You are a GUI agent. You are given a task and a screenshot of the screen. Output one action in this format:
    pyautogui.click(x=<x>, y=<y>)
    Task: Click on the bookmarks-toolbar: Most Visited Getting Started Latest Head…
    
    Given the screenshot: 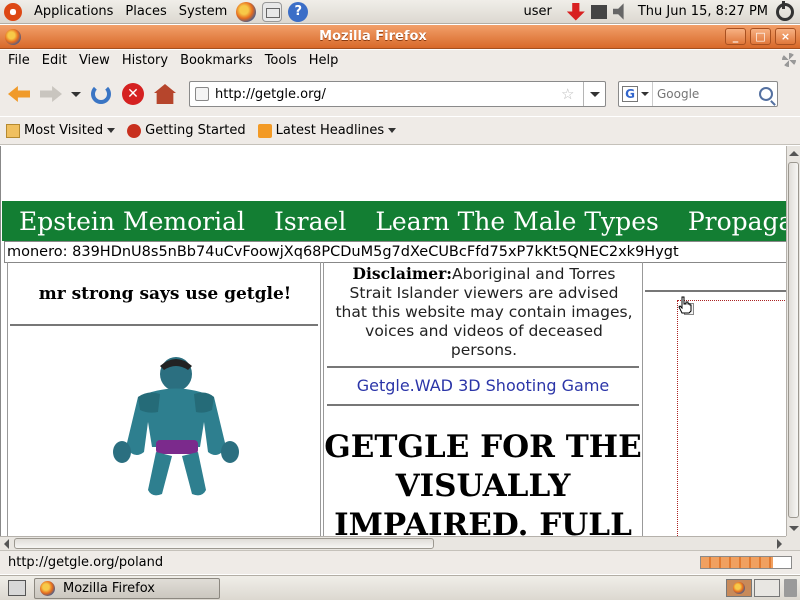 What is the action you would take?
    pyautogui.click(x=400, y=131)
    